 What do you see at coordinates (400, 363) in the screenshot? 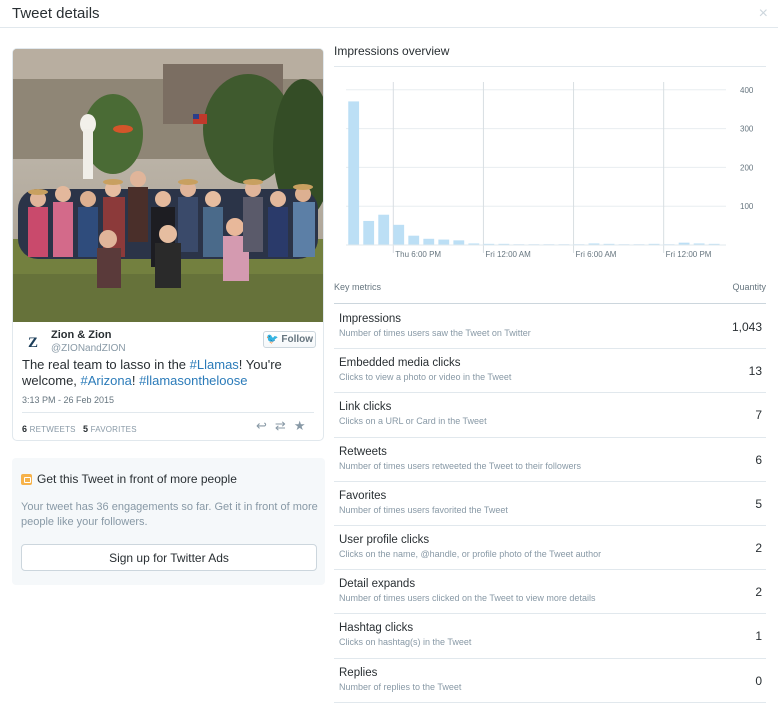
I see `metric-name: Embedded media clicks` at bounding box center [400, 363].